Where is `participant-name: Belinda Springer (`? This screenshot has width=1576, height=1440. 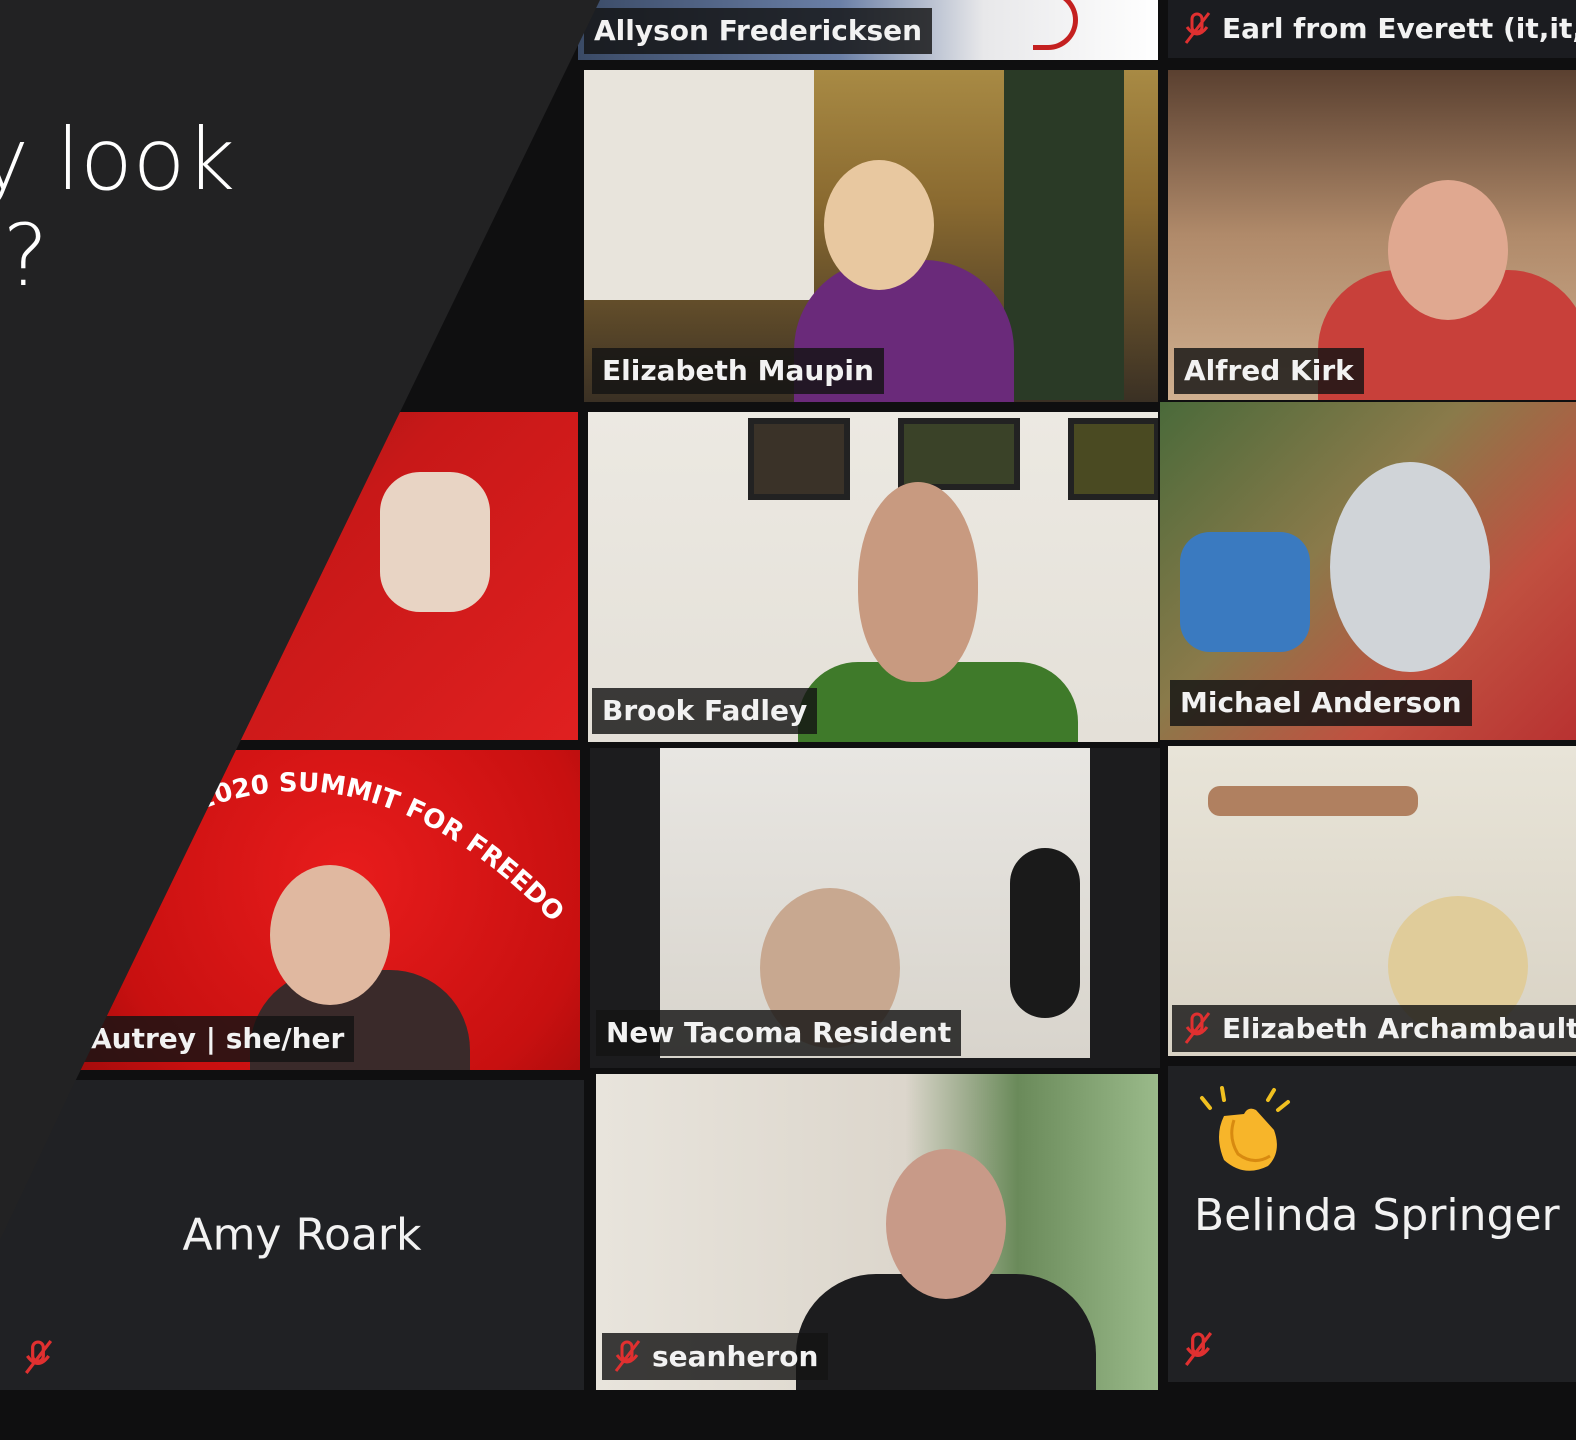 participant-name: Belinda Springer ( is located at coordinates (1385, 1215).